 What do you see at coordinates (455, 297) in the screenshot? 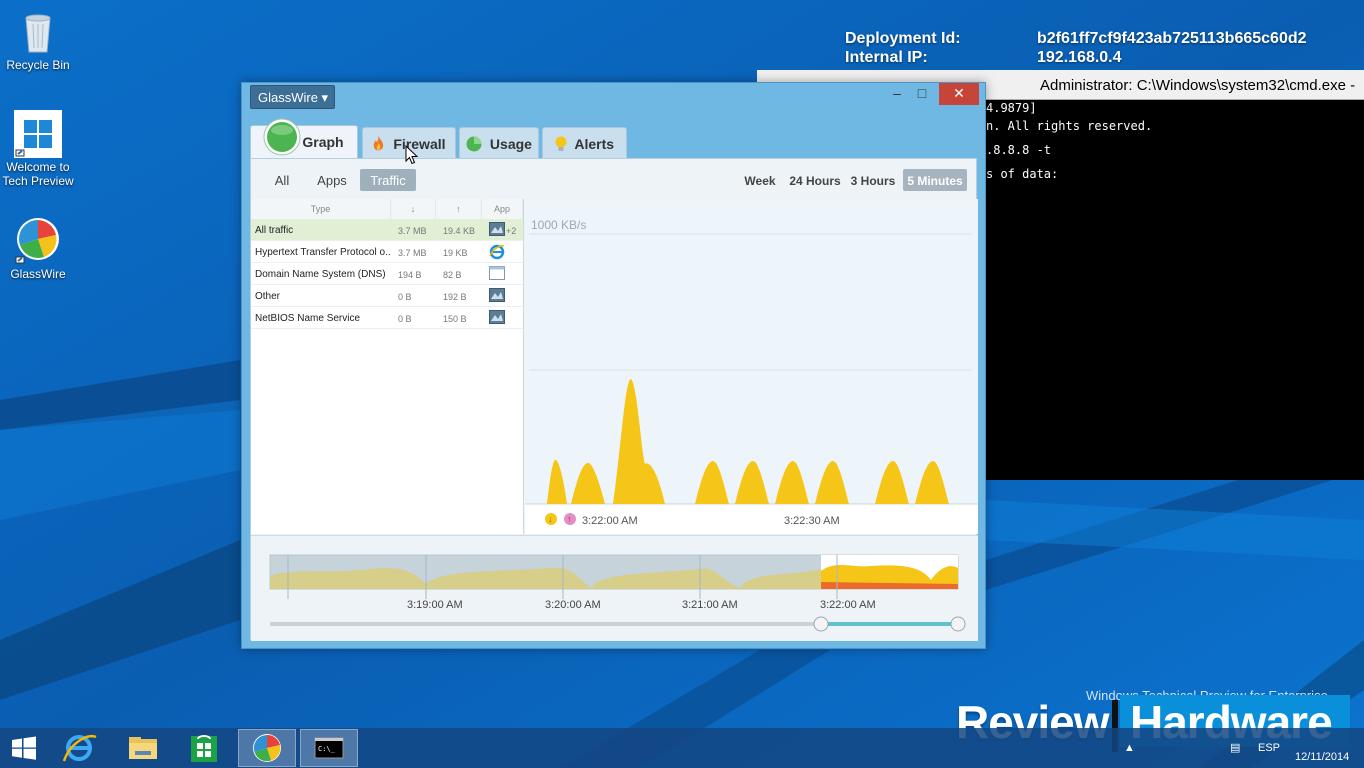
I see `row-upload: 192 B` at bounding box center [455, 297].